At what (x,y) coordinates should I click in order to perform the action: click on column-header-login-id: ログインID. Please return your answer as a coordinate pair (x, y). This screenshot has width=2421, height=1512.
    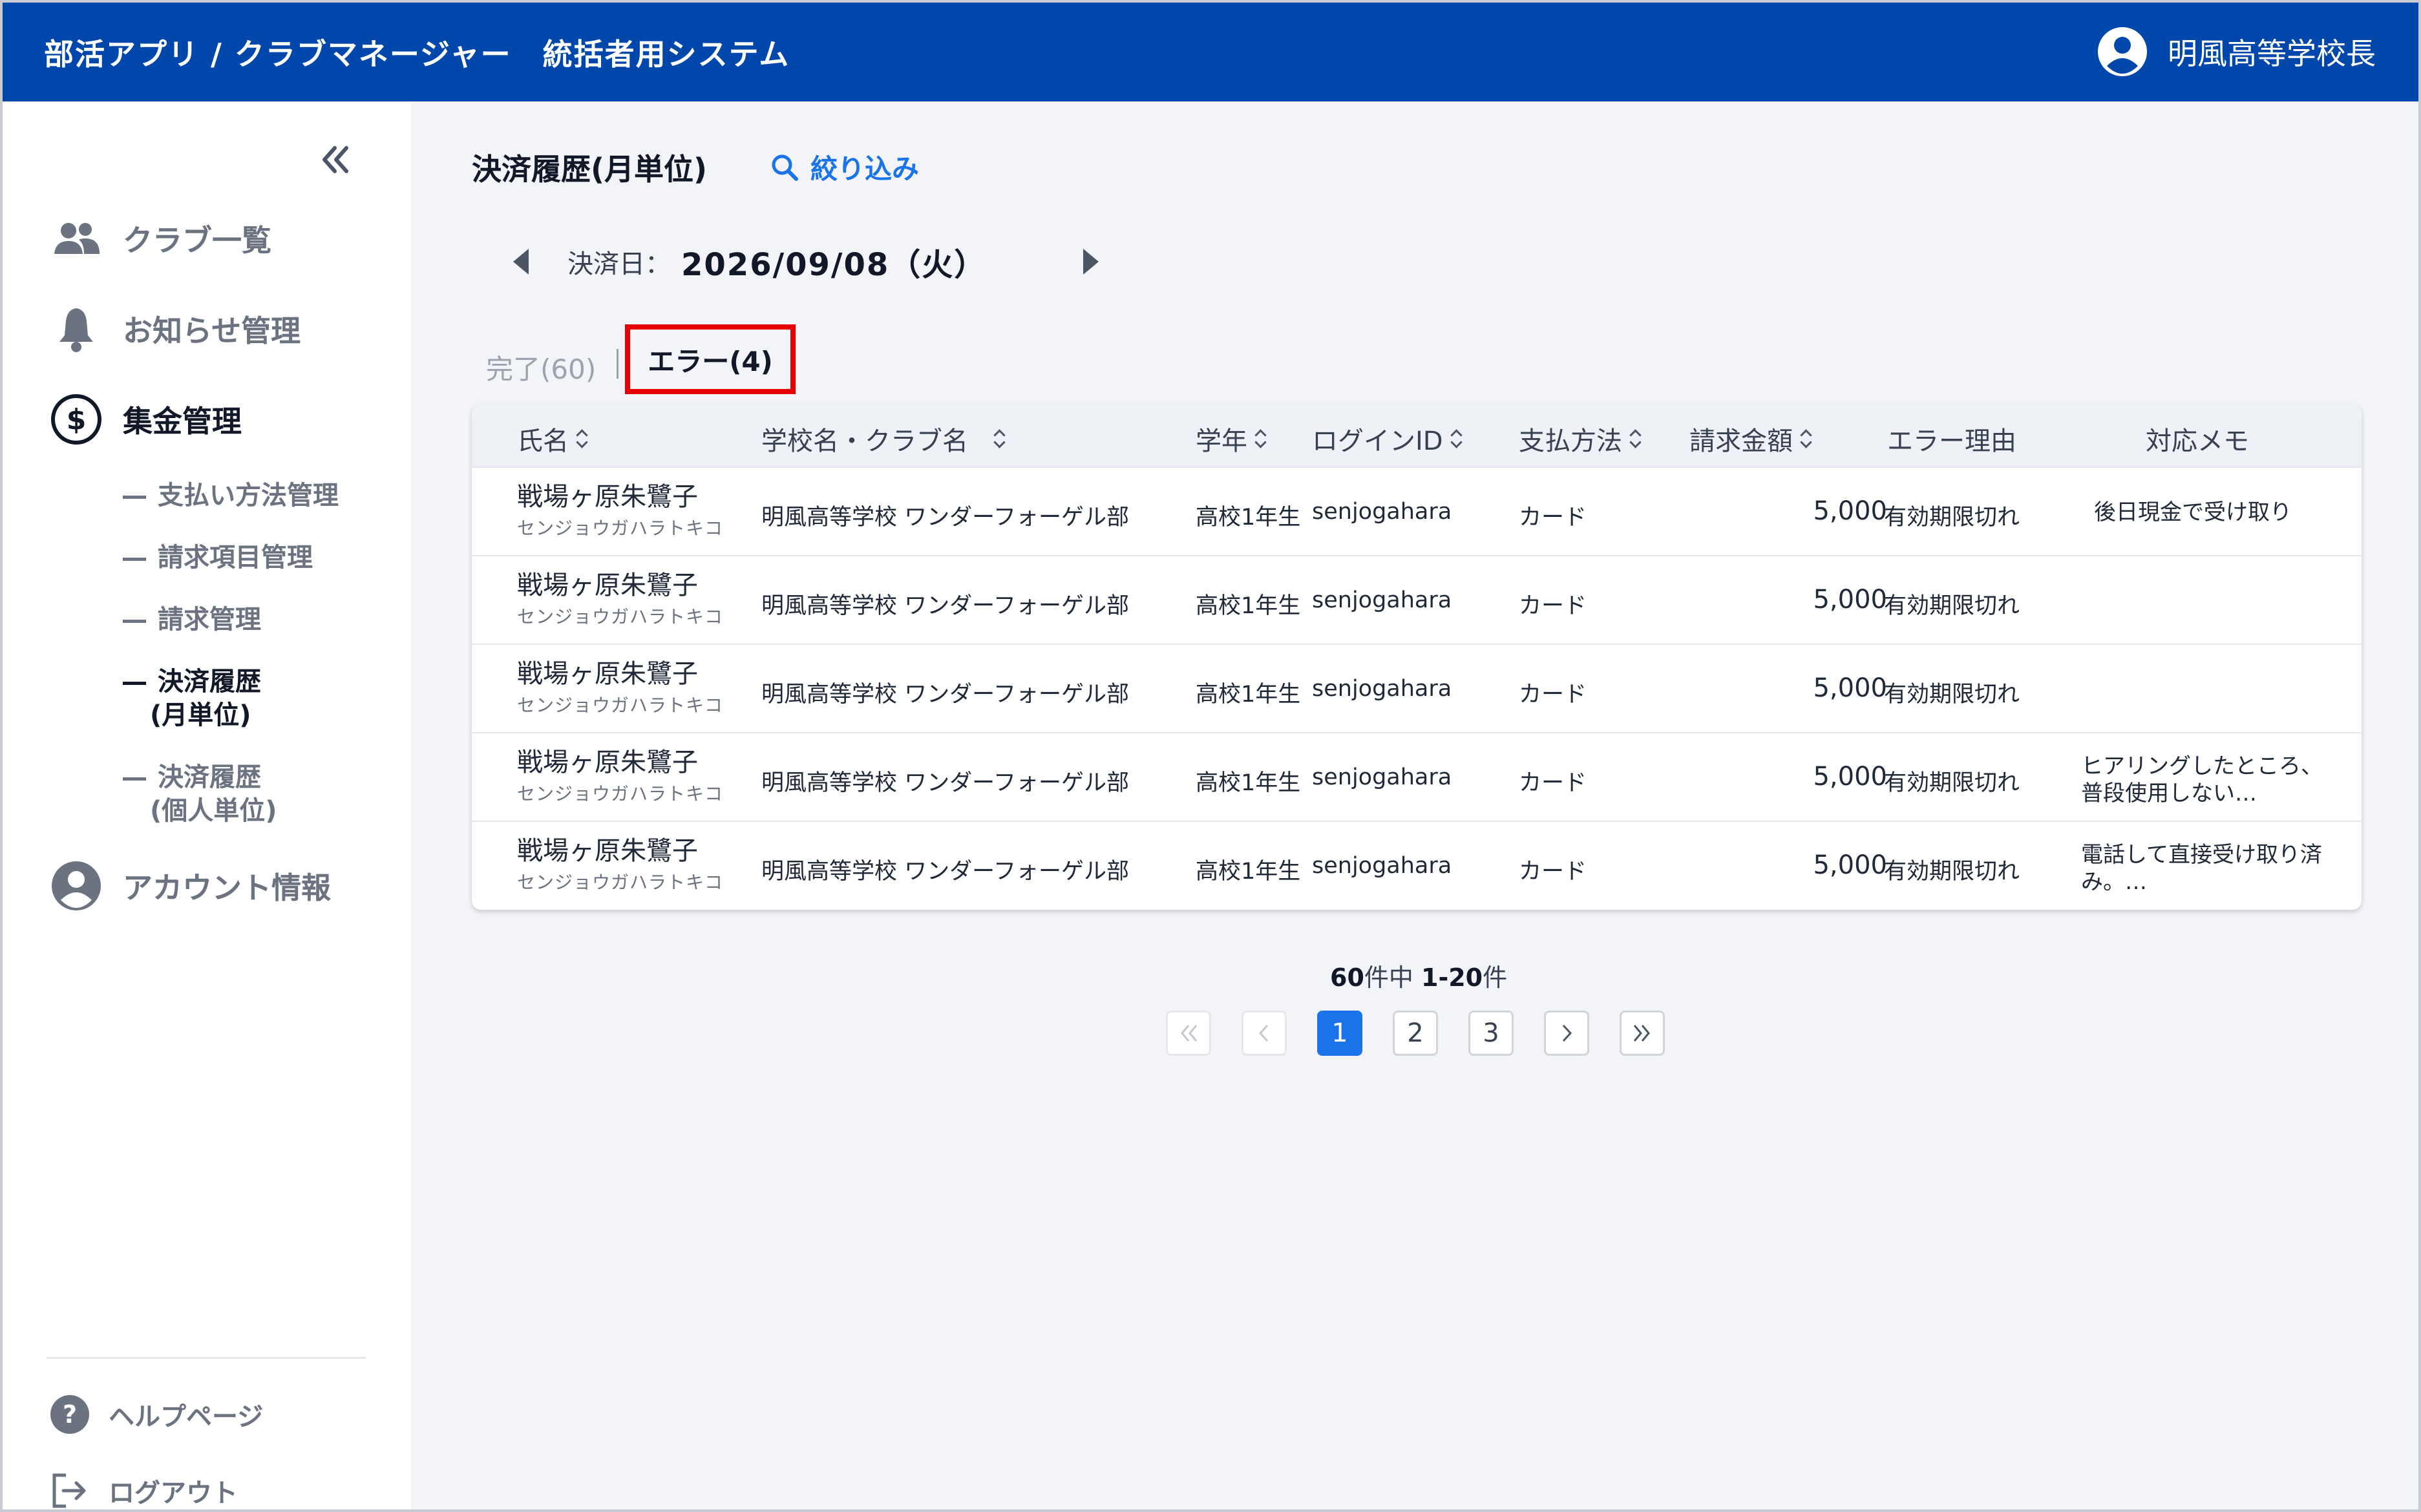
    Looking at the image, I should click on (1387, 439).